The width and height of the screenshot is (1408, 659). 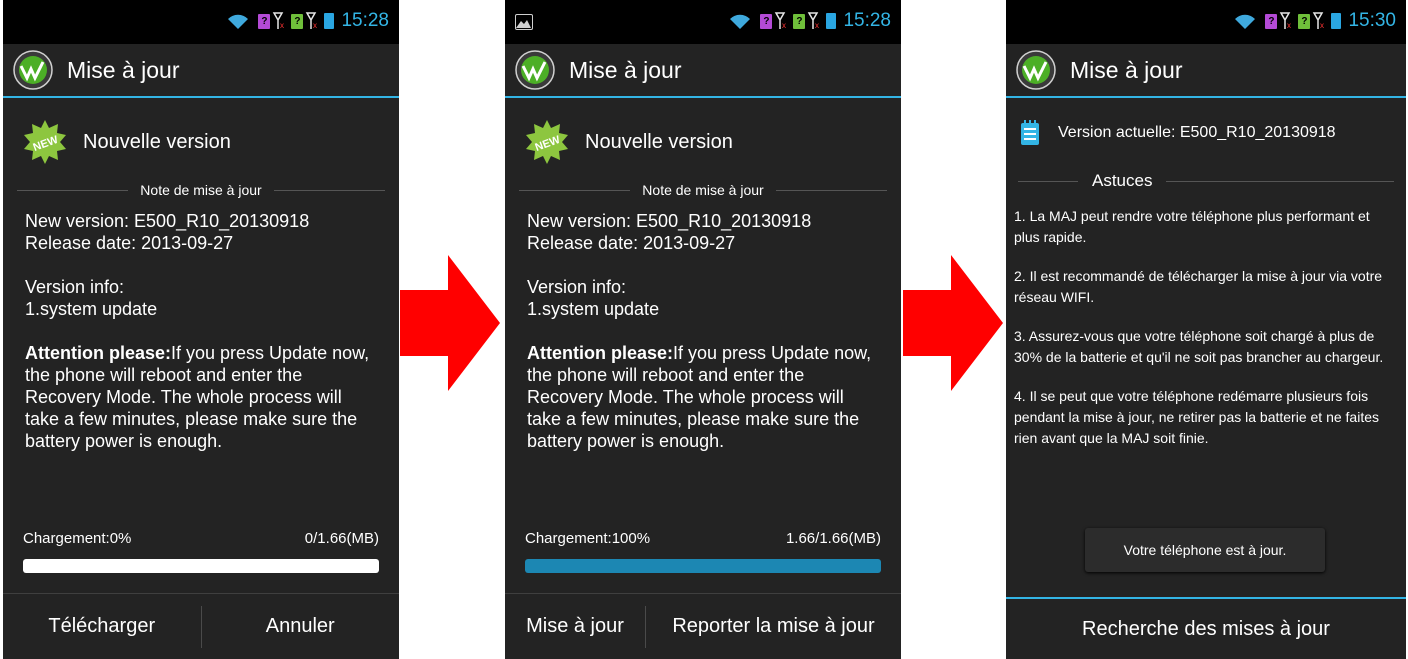 What do you see at coordinates (773, 626) in the screenshot?
I see `postpone-button: Reporter la mise à jour` at bounding box center [773, 626].